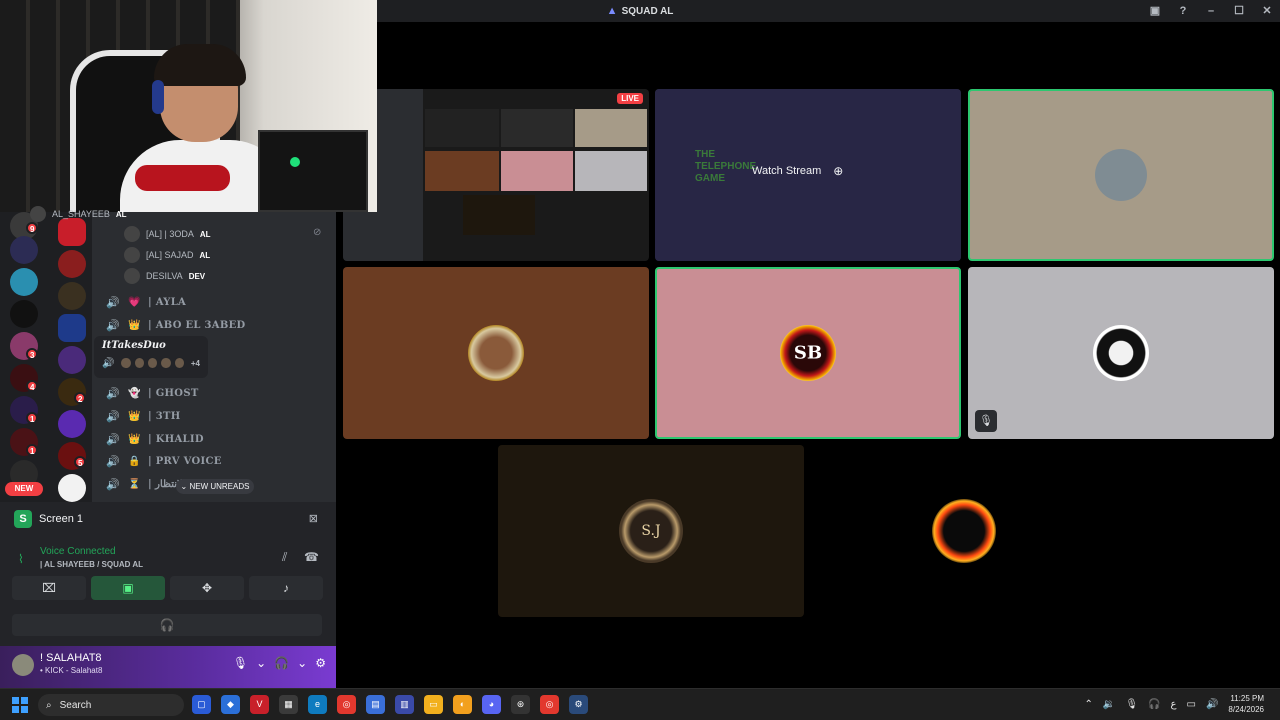 The height and width of the screenshot is (720, 1280). What do you see at coordinates (1121, 353) in the screenshot?
I see `participant-tile: 🎙` at bounding box center [1121, 353].